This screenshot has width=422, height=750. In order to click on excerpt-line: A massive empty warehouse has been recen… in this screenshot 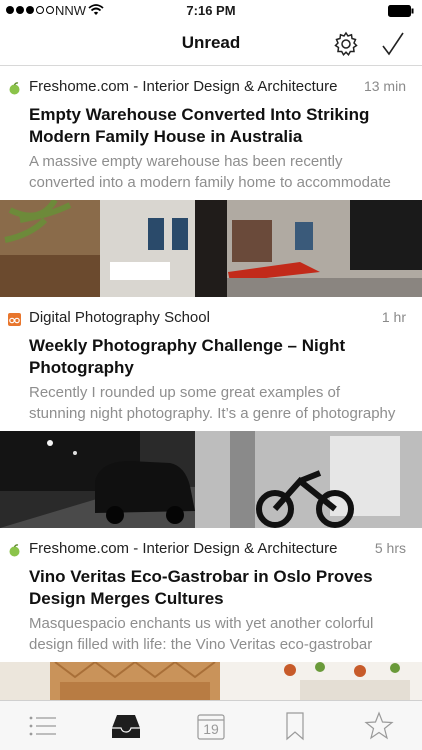, I will do `click(186, 161)`.